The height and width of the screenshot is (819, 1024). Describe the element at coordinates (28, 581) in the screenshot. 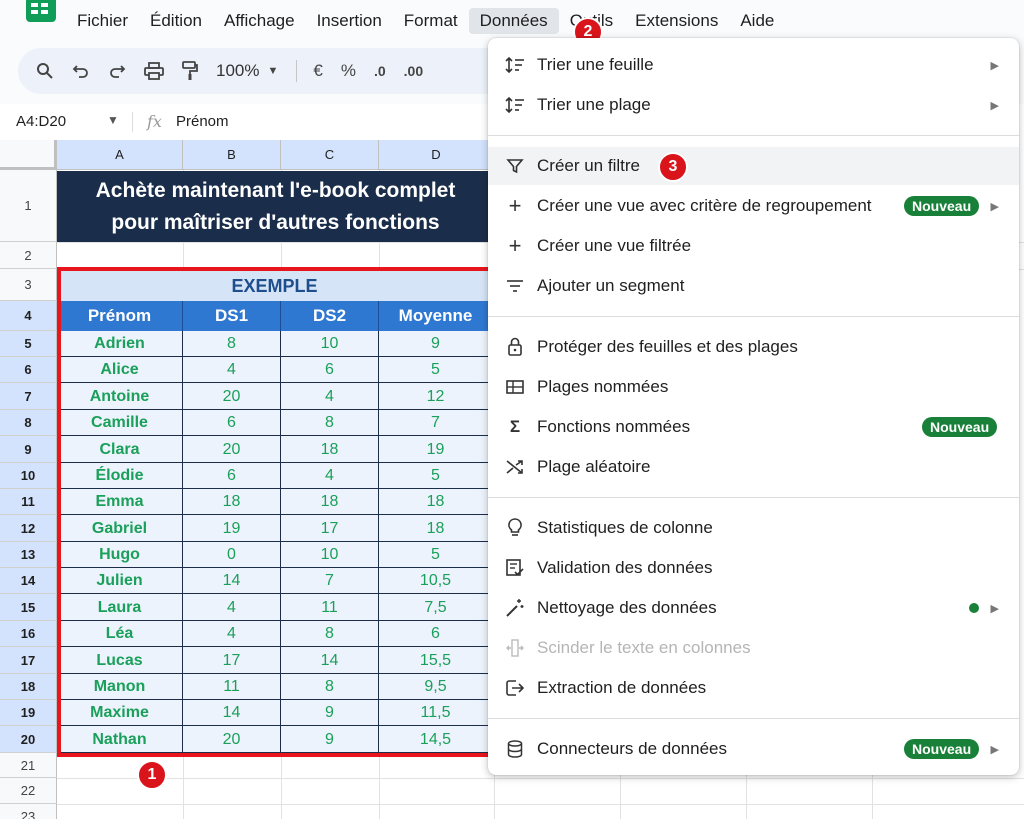

I see `row-header: 14` at that location.